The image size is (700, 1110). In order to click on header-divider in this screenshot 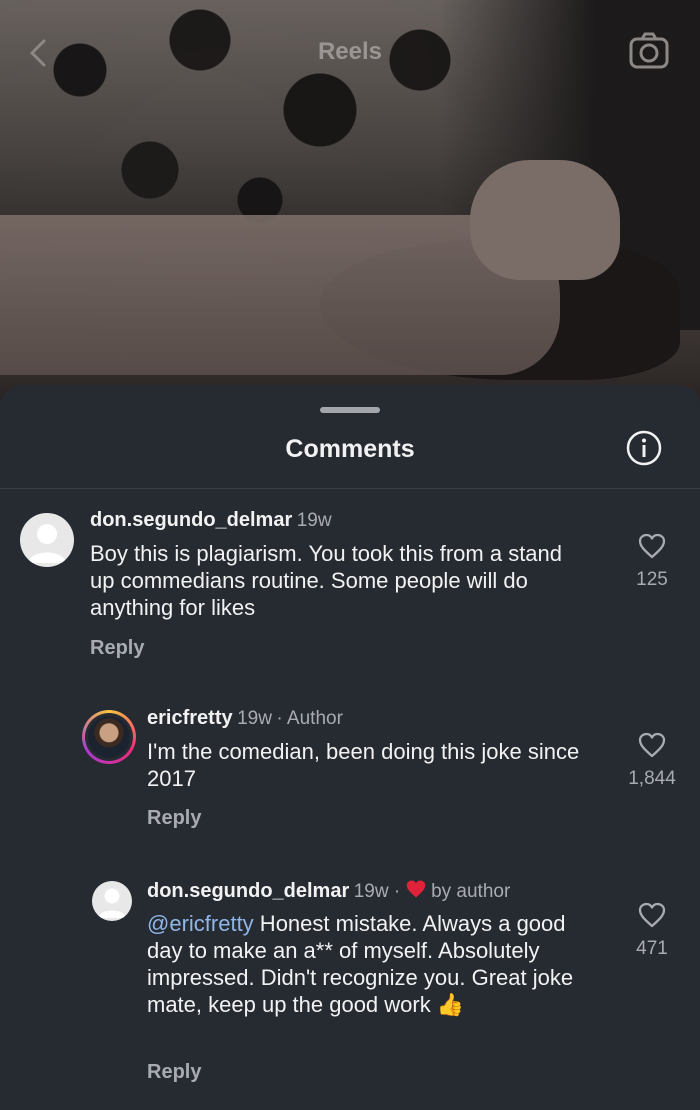, I will do `click(350, 488)`.